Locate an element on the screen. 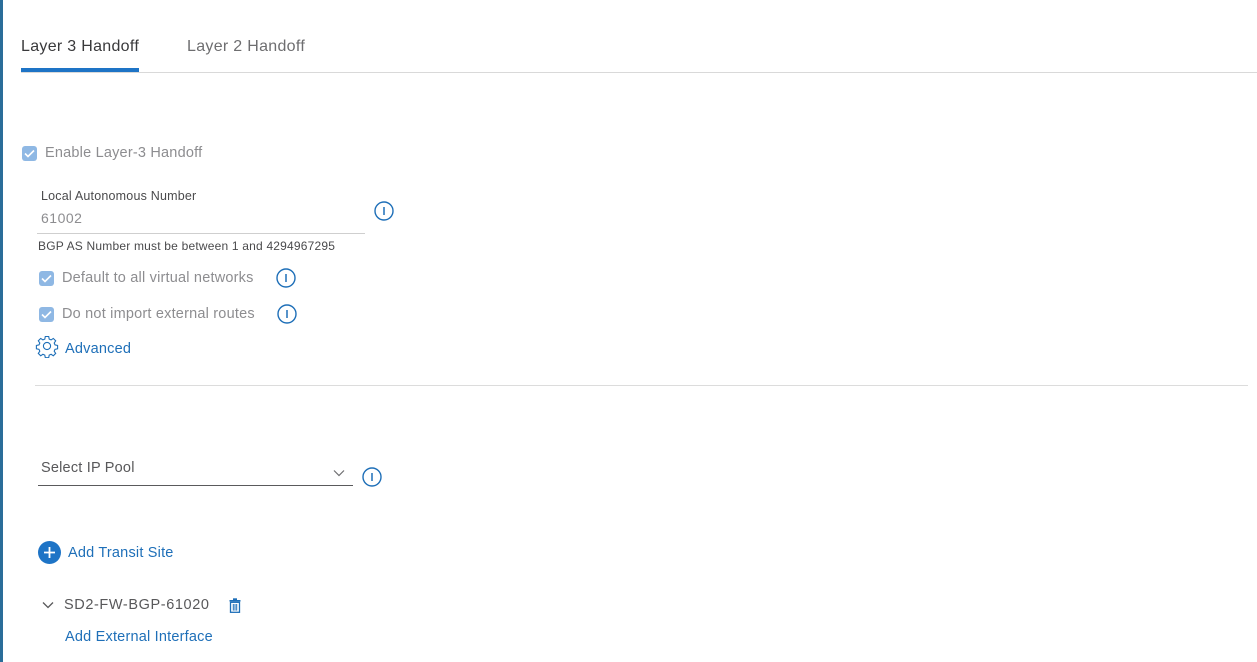 The width and height of the screenshot is (1257, 662). local-as-label: Local Autonomous Number is located at coordinates (119, 196).